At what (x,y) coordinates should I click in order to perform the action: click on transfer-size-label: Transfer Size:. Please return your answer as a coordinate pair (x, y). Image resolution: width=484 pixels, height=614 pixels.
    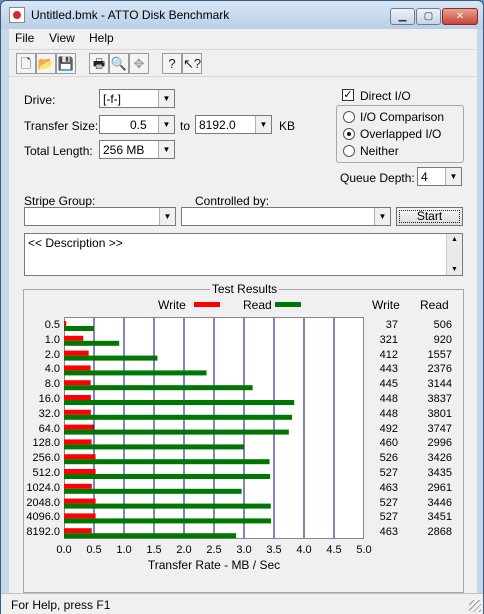
    Looking at the image, I should click on (61, 126).